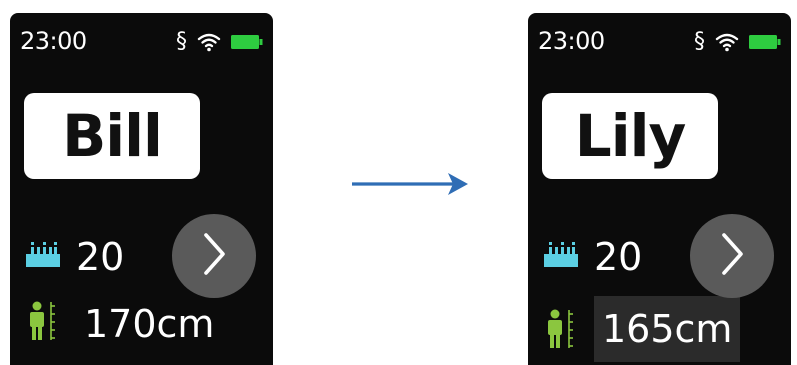 The width and height of the screenshot is (797, 365). I want to click on transition-arrow, so click(410, 184).